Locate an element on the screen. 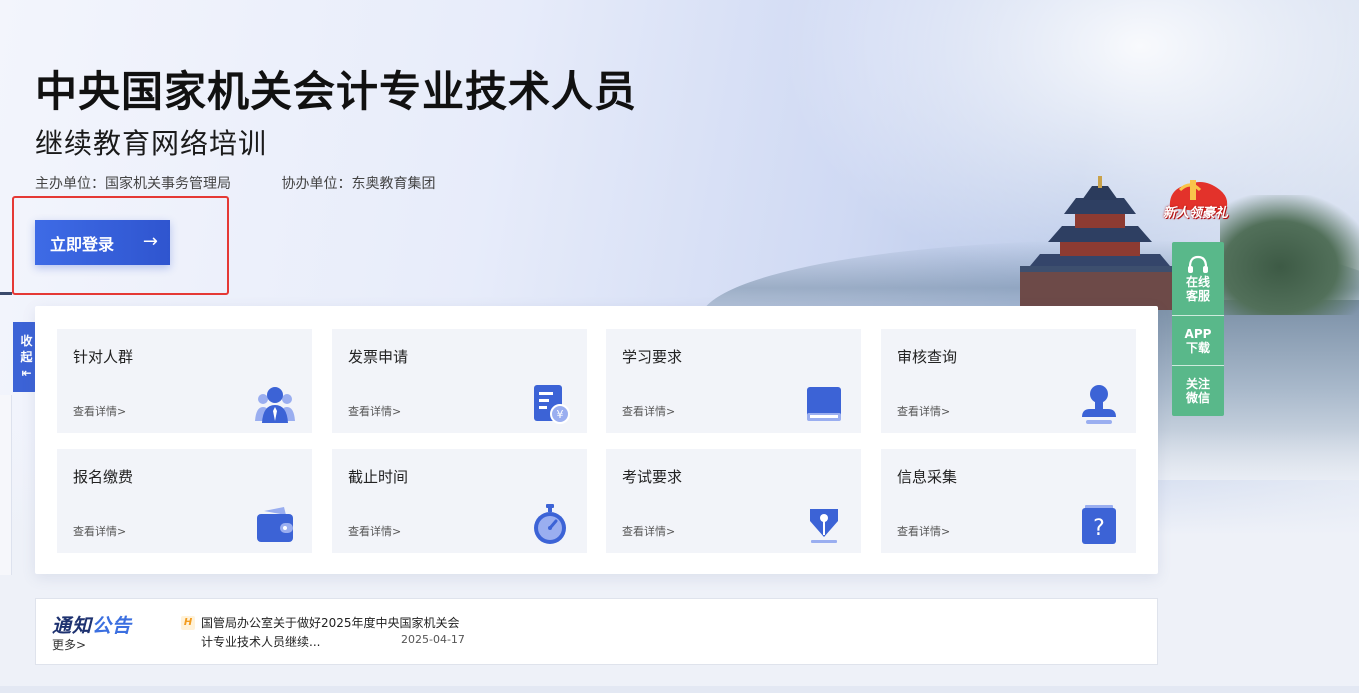  notice-heading-part1: 通知 is located at coordinates (72, 626).